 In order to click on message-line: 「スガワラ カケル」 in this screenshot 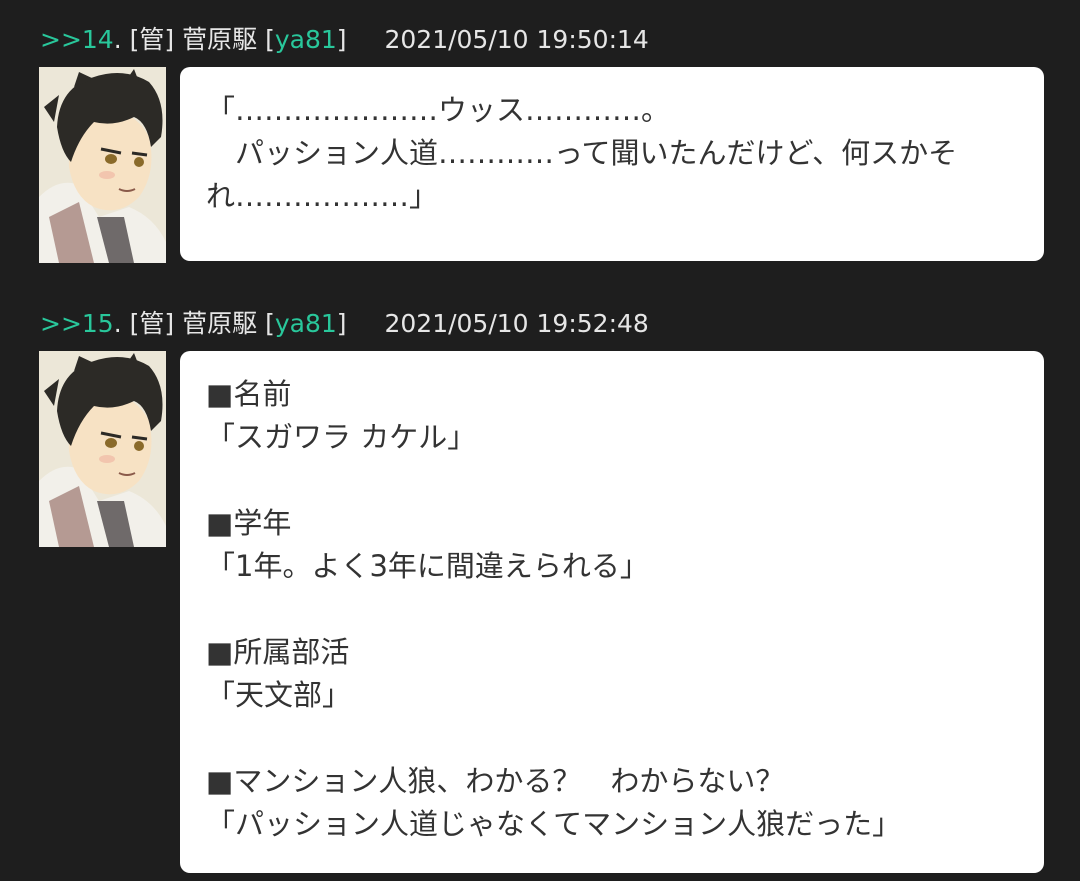, I will do `click(341, 437)`.